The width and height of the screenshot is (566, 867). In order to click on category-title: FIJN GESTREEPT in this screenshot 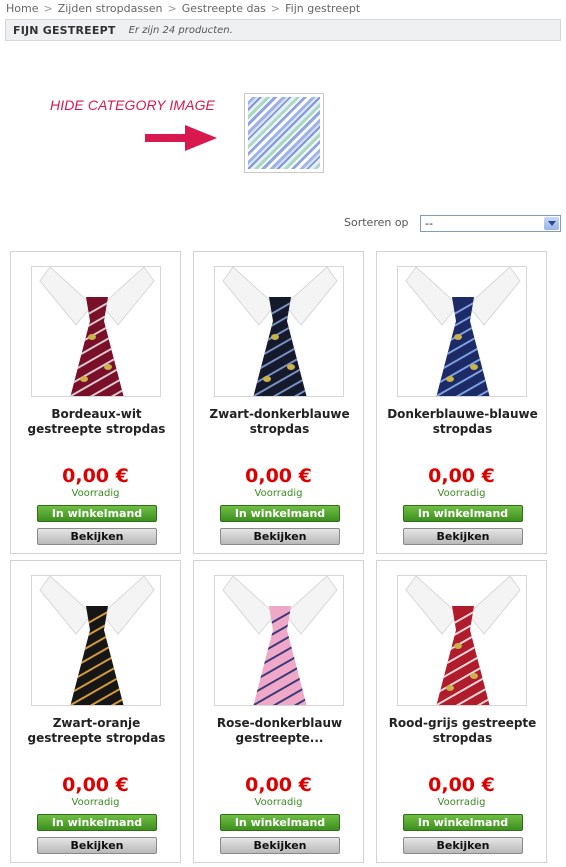, I will do `click(64, 30)`.